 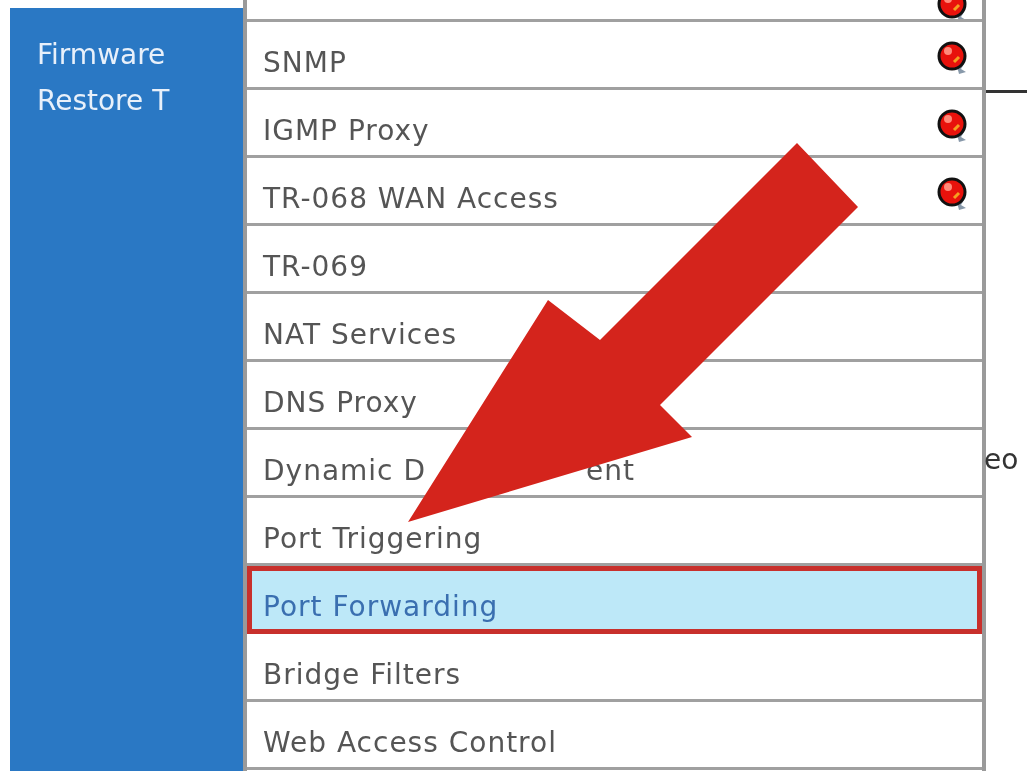 What do you see at coordinates (614, 11) in the screenshot?
I see `menu-item` at bounding box center [614, 11].